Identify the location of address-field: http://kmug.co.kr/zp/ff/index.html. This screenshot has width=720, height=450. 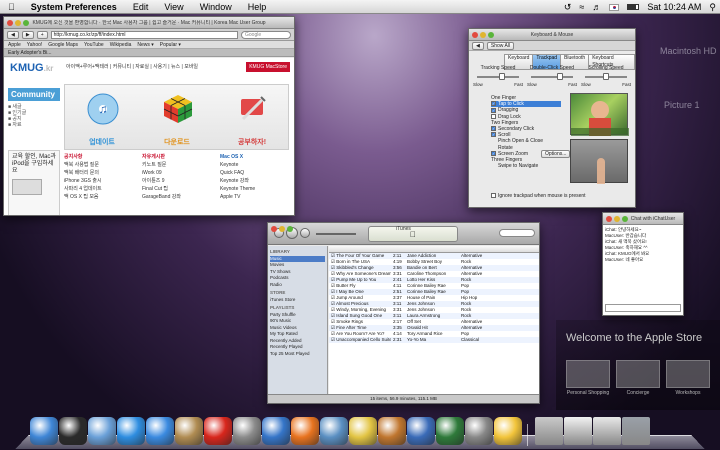
(144, 34).